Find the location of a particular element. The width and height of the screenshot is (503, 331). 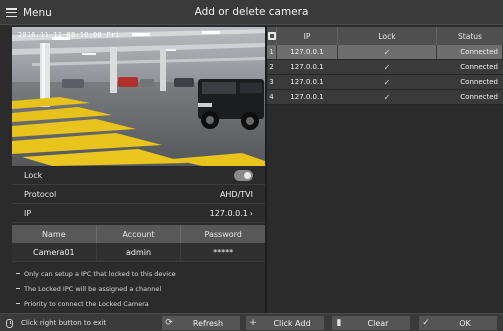

protocol-value: AHD/TVI is located at coordinates (236, 194).